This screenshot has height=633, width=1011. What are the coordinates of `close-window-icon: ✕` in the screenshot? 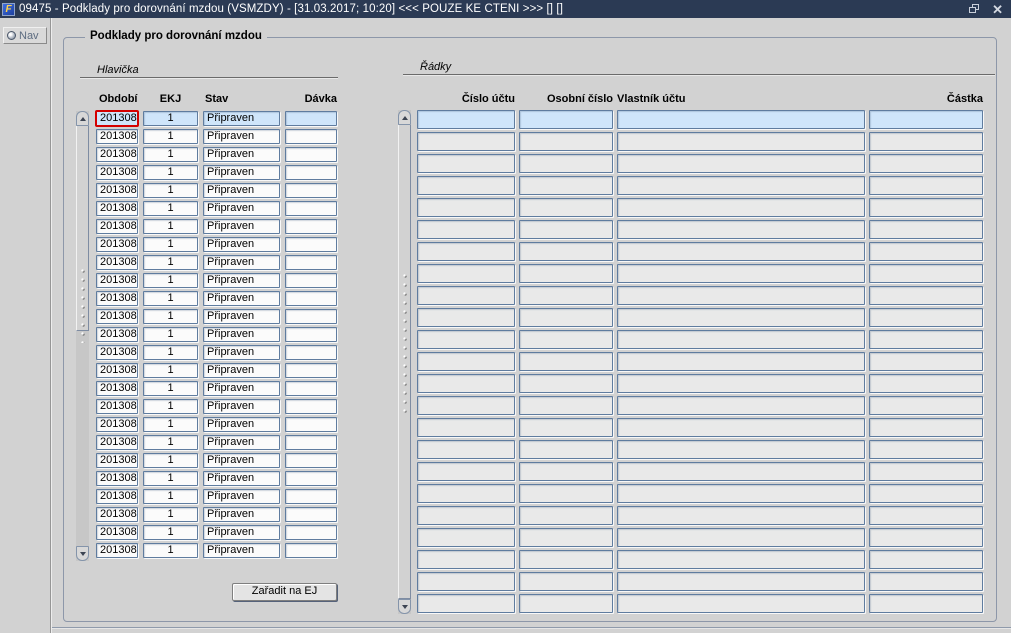 It's located at (997, 9).